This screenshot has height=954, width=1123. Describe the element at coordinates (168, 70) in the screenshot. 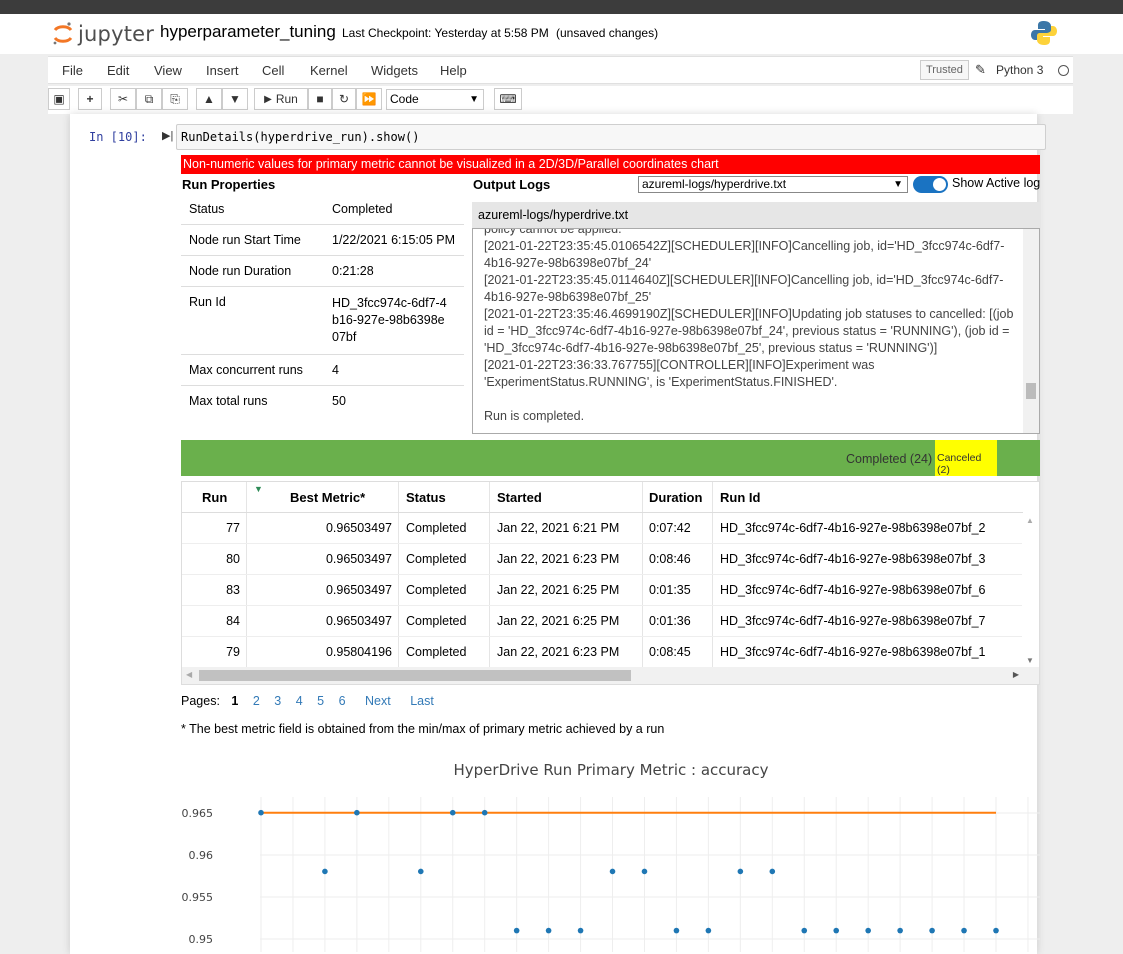

I see `menu-view: View` at that location.